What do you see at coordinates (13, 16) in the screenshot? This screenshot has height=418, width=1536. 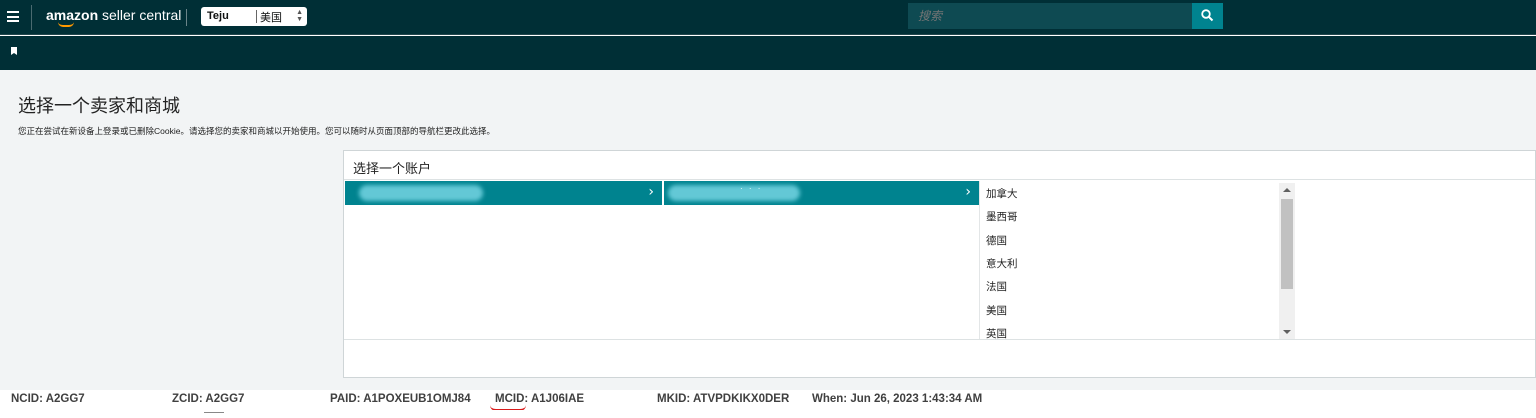 I see `menu-icon` at bounding box center [13, 16].